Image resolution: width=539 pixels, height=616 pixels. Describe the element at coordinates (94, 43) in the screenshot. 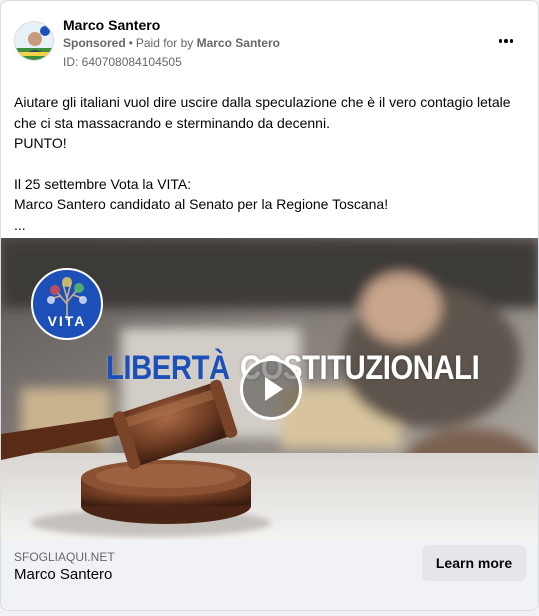

I see `sponsored-label: Sponsored` at that location.